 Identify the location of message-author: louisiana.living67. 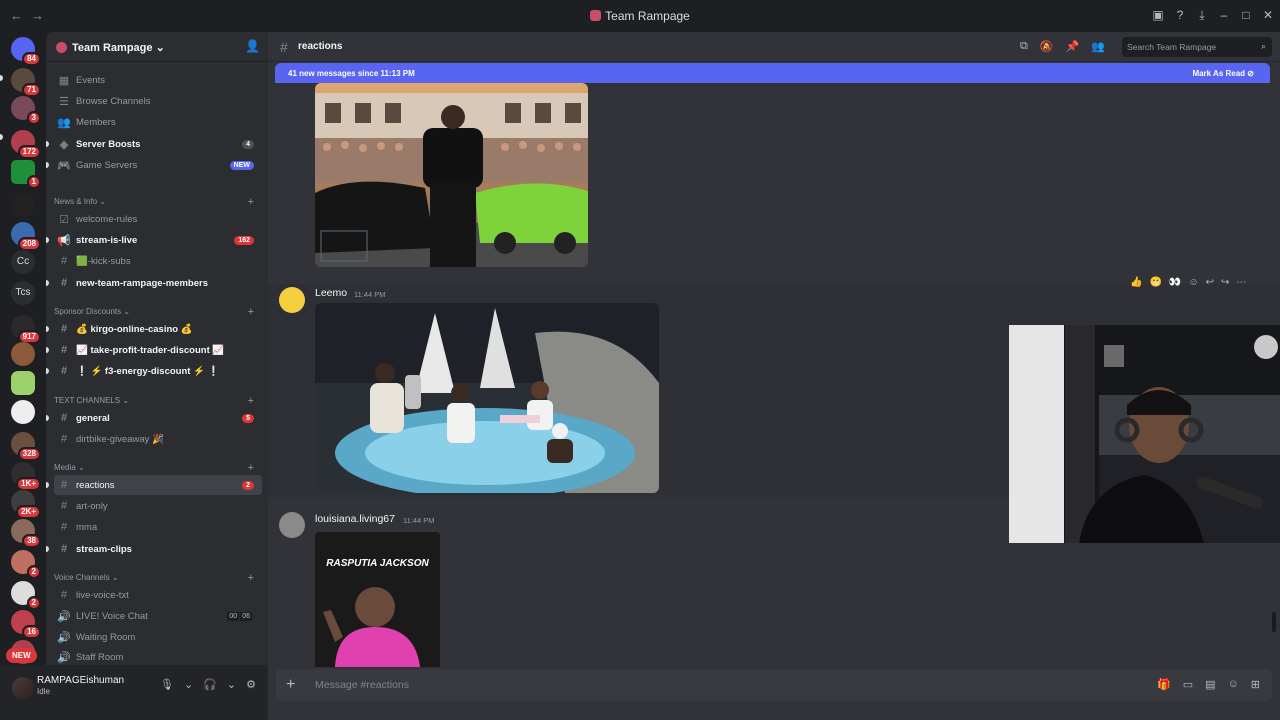
(355, 519).